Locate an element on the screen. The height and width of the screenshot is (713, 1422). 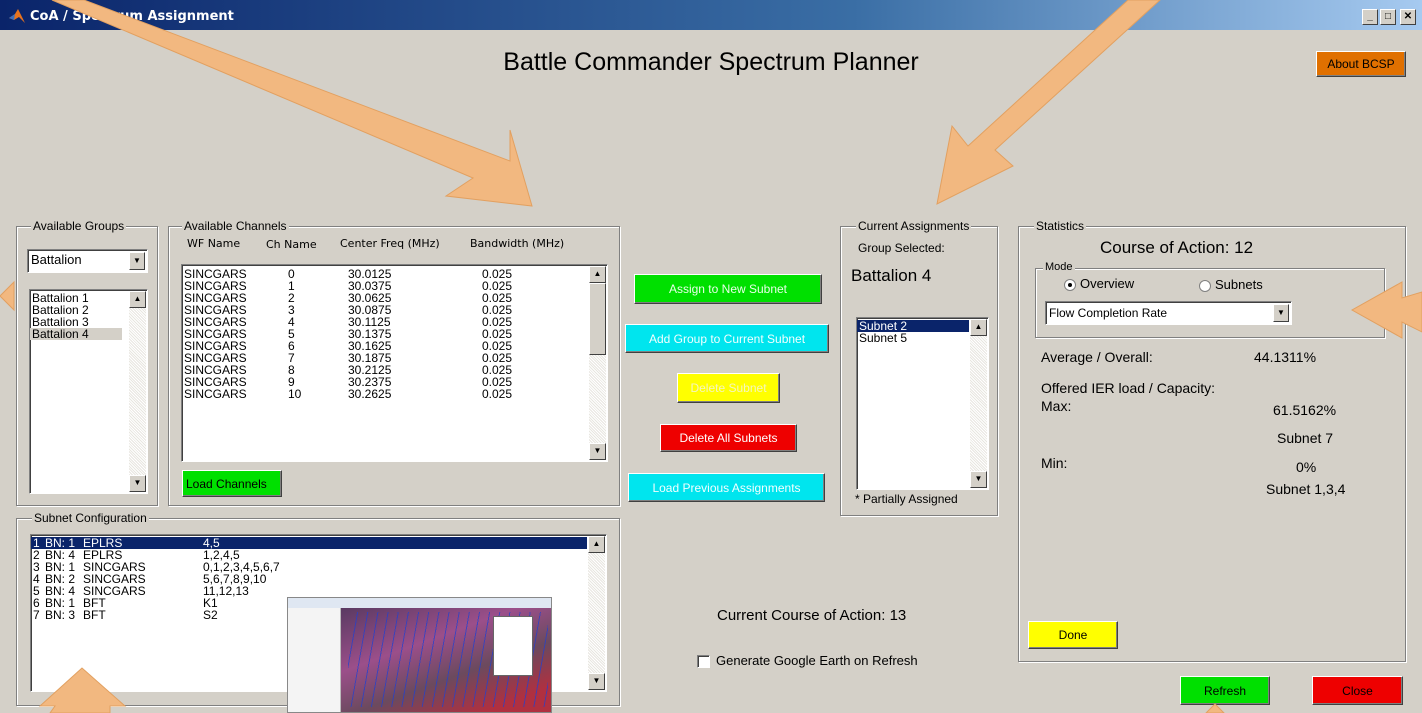
group-selected-value: Battalion 4 is located at coordinates (891, 275).